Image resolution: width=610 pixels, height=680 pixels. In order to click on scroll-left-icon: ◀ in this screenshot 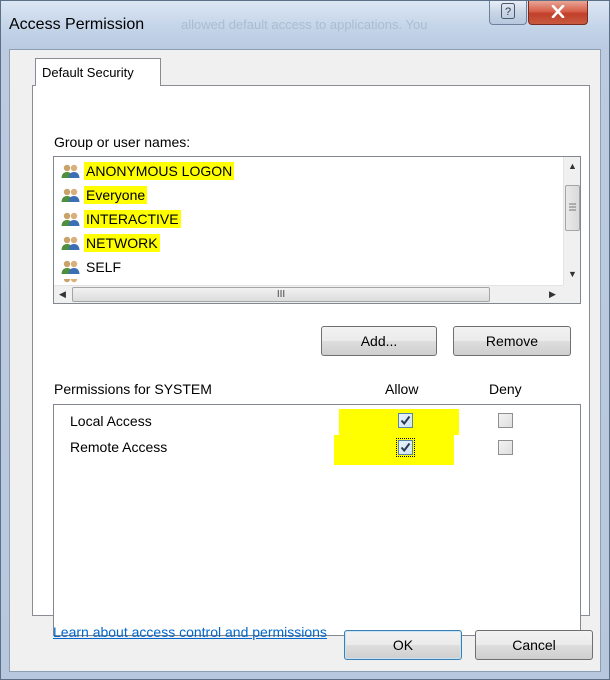, I will do `click(62, 294)`.